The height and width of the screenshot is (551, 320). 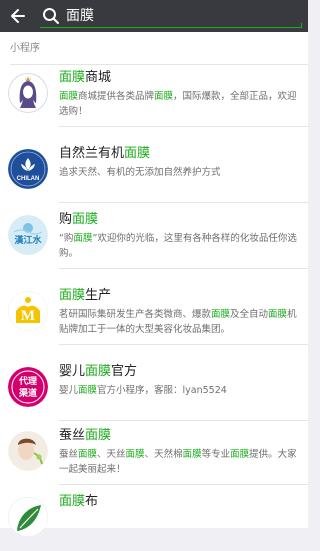 What do you see at coordinates (116, 96) in the screenshot?
I see `desc-text: 商城提供各类品牌` at bounding box center [116, 96].